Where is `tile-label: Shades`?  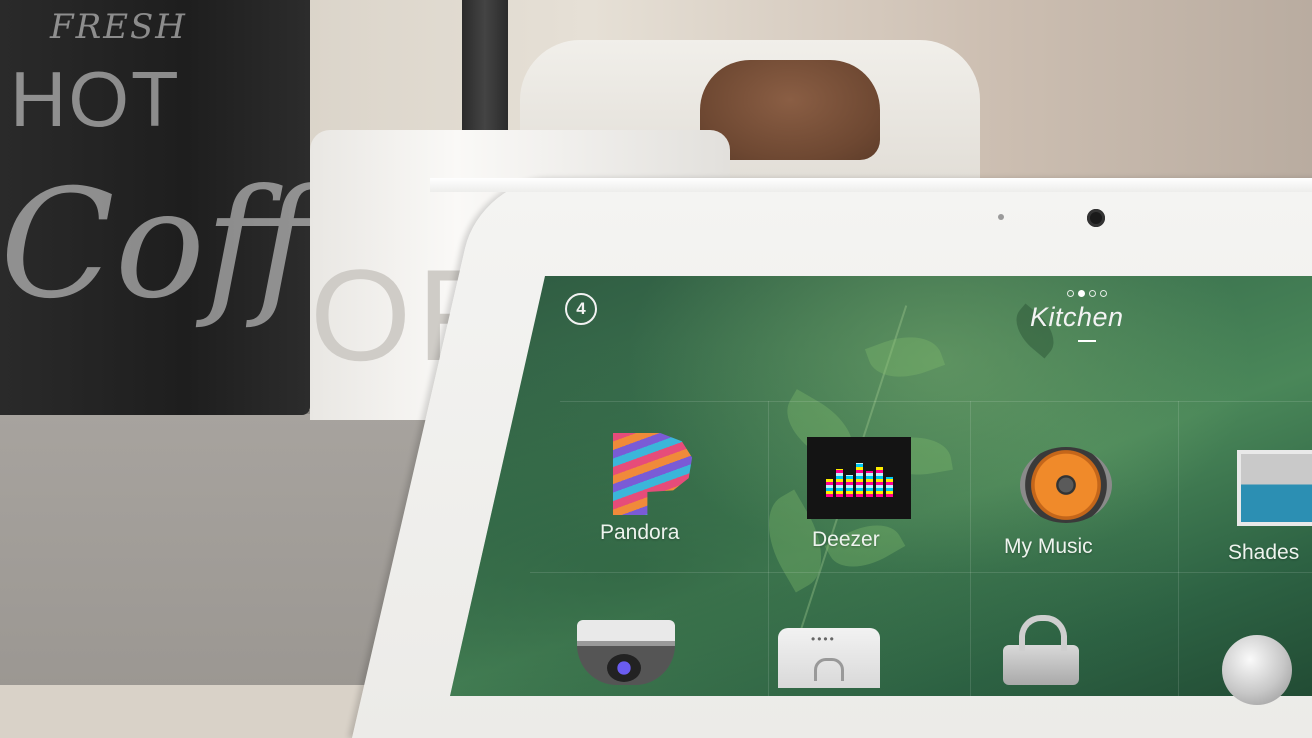
tile-label: Shades is located at coordinates (1264, 552).